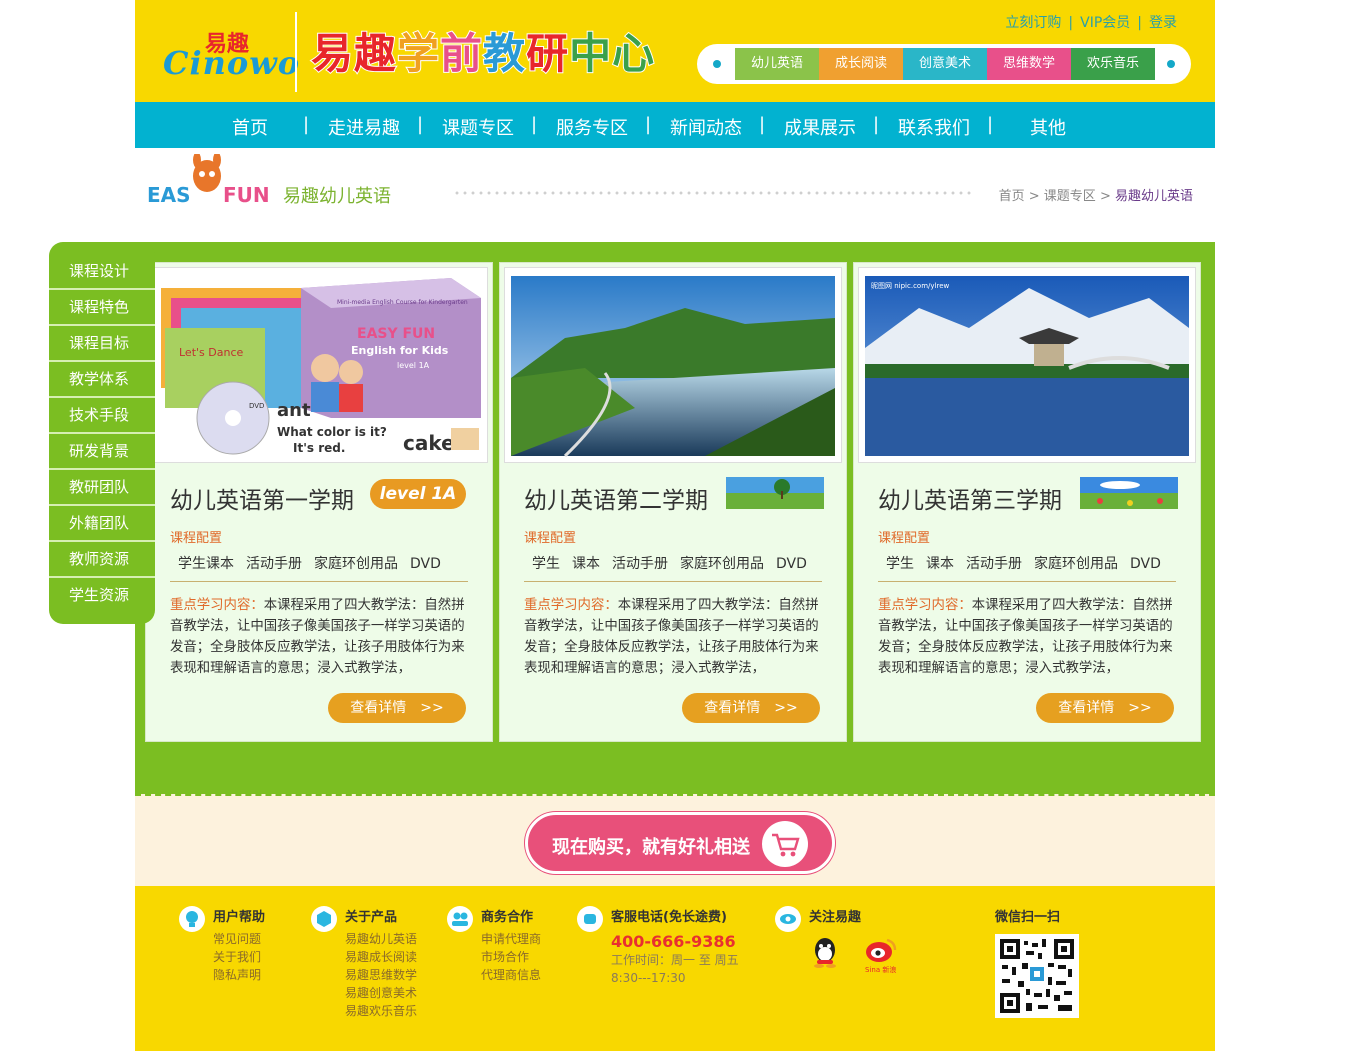  What do you see at coordinates (169, 195) in the screenshot?
I see `svg-text: EAS` at bounding box center [169, 195].